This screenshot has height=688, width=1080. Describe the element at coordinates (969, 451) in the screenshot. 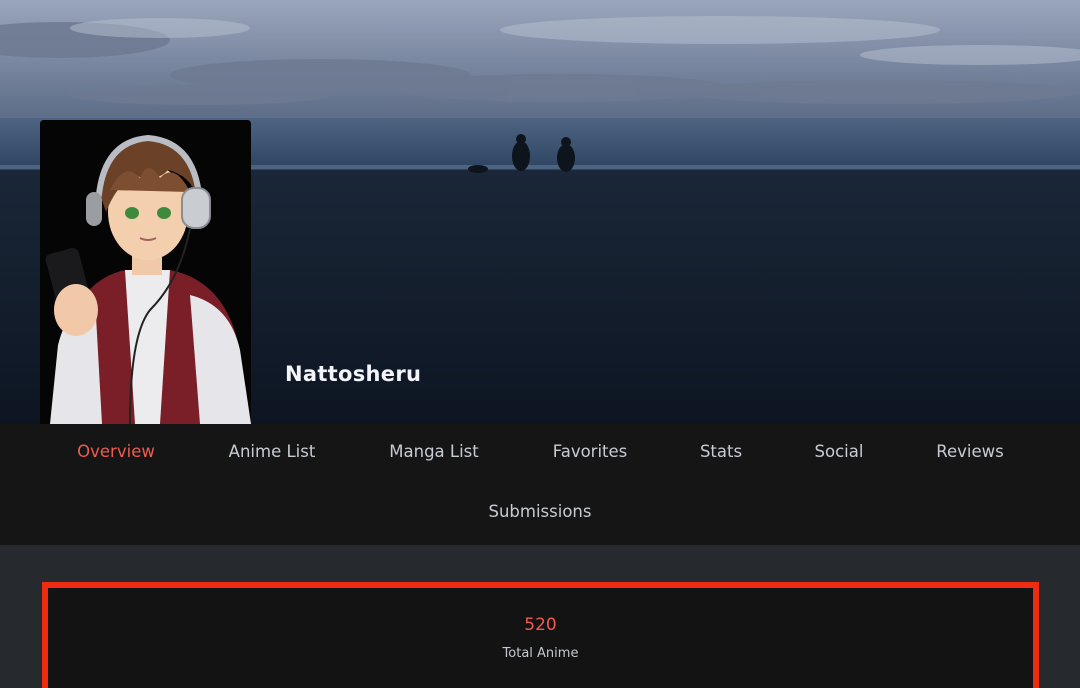

I see `tab-reviews: Reviews` at that location.